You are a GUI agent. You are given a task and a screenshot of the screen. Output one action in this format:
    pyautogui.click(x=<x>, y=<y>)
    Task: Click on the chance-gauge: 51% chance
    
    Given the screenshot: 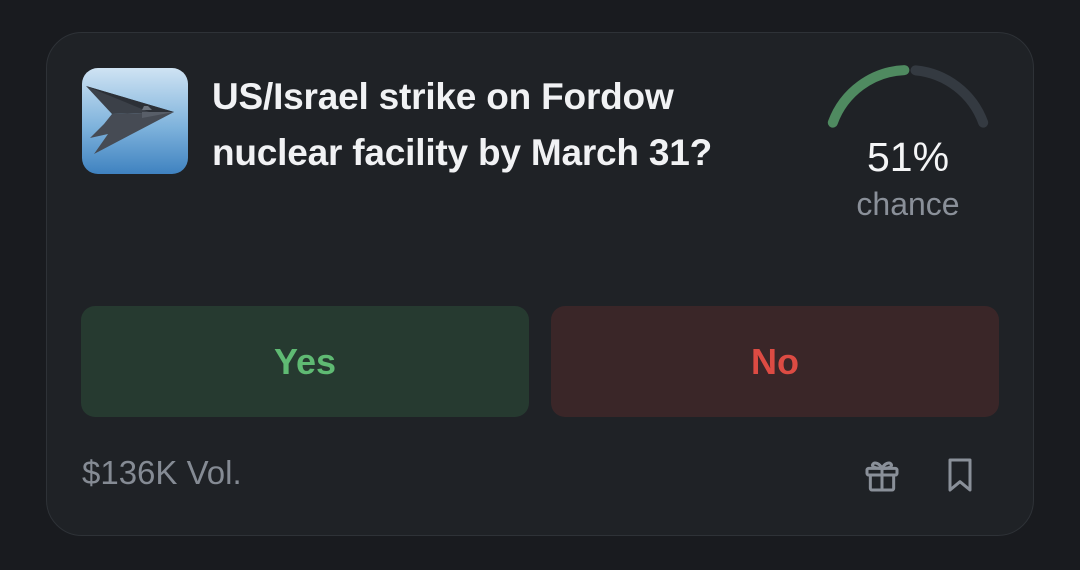 What is the action you would take?
    pyautogui.click(x=908, y=138)
    